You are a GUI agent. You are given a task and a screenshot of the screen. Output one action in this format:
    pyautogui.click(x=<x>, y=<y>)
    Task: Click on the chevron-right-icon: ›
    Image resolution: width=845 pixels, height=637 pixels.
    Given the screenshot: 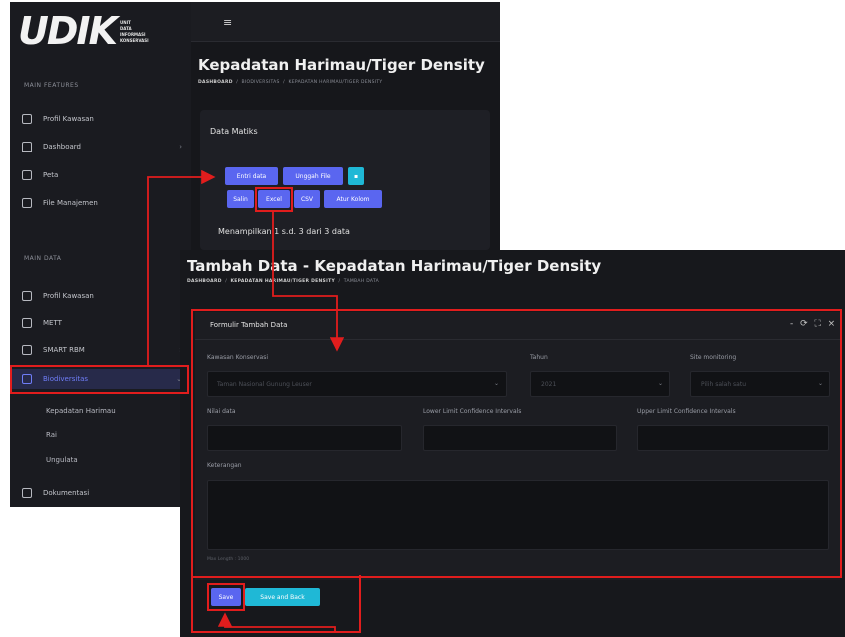 What is the action you would take?
    pyautogui.click(x=180, y=147)
    